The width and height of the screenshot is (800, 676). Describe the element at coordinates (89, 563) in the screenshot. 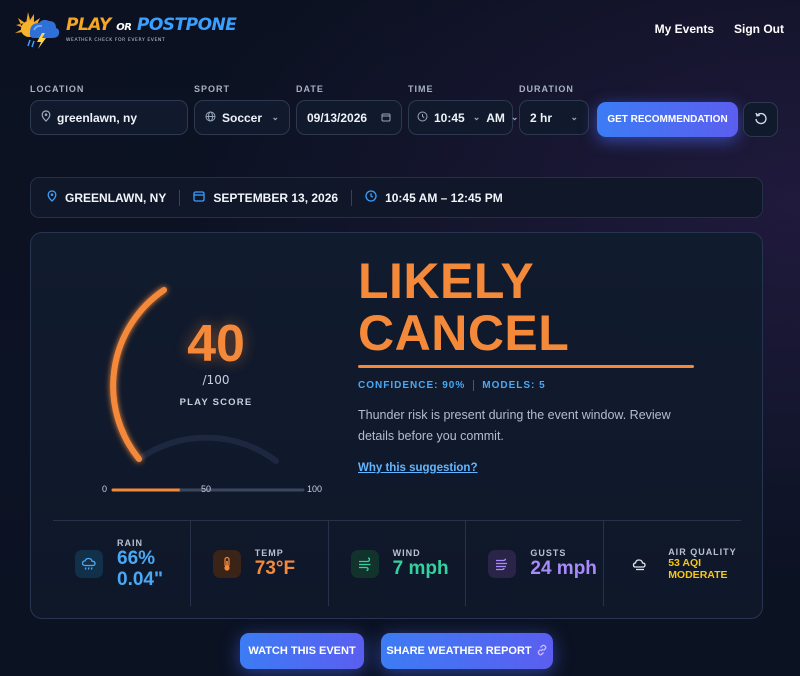

I see `rain-cloud-icon` at that location.